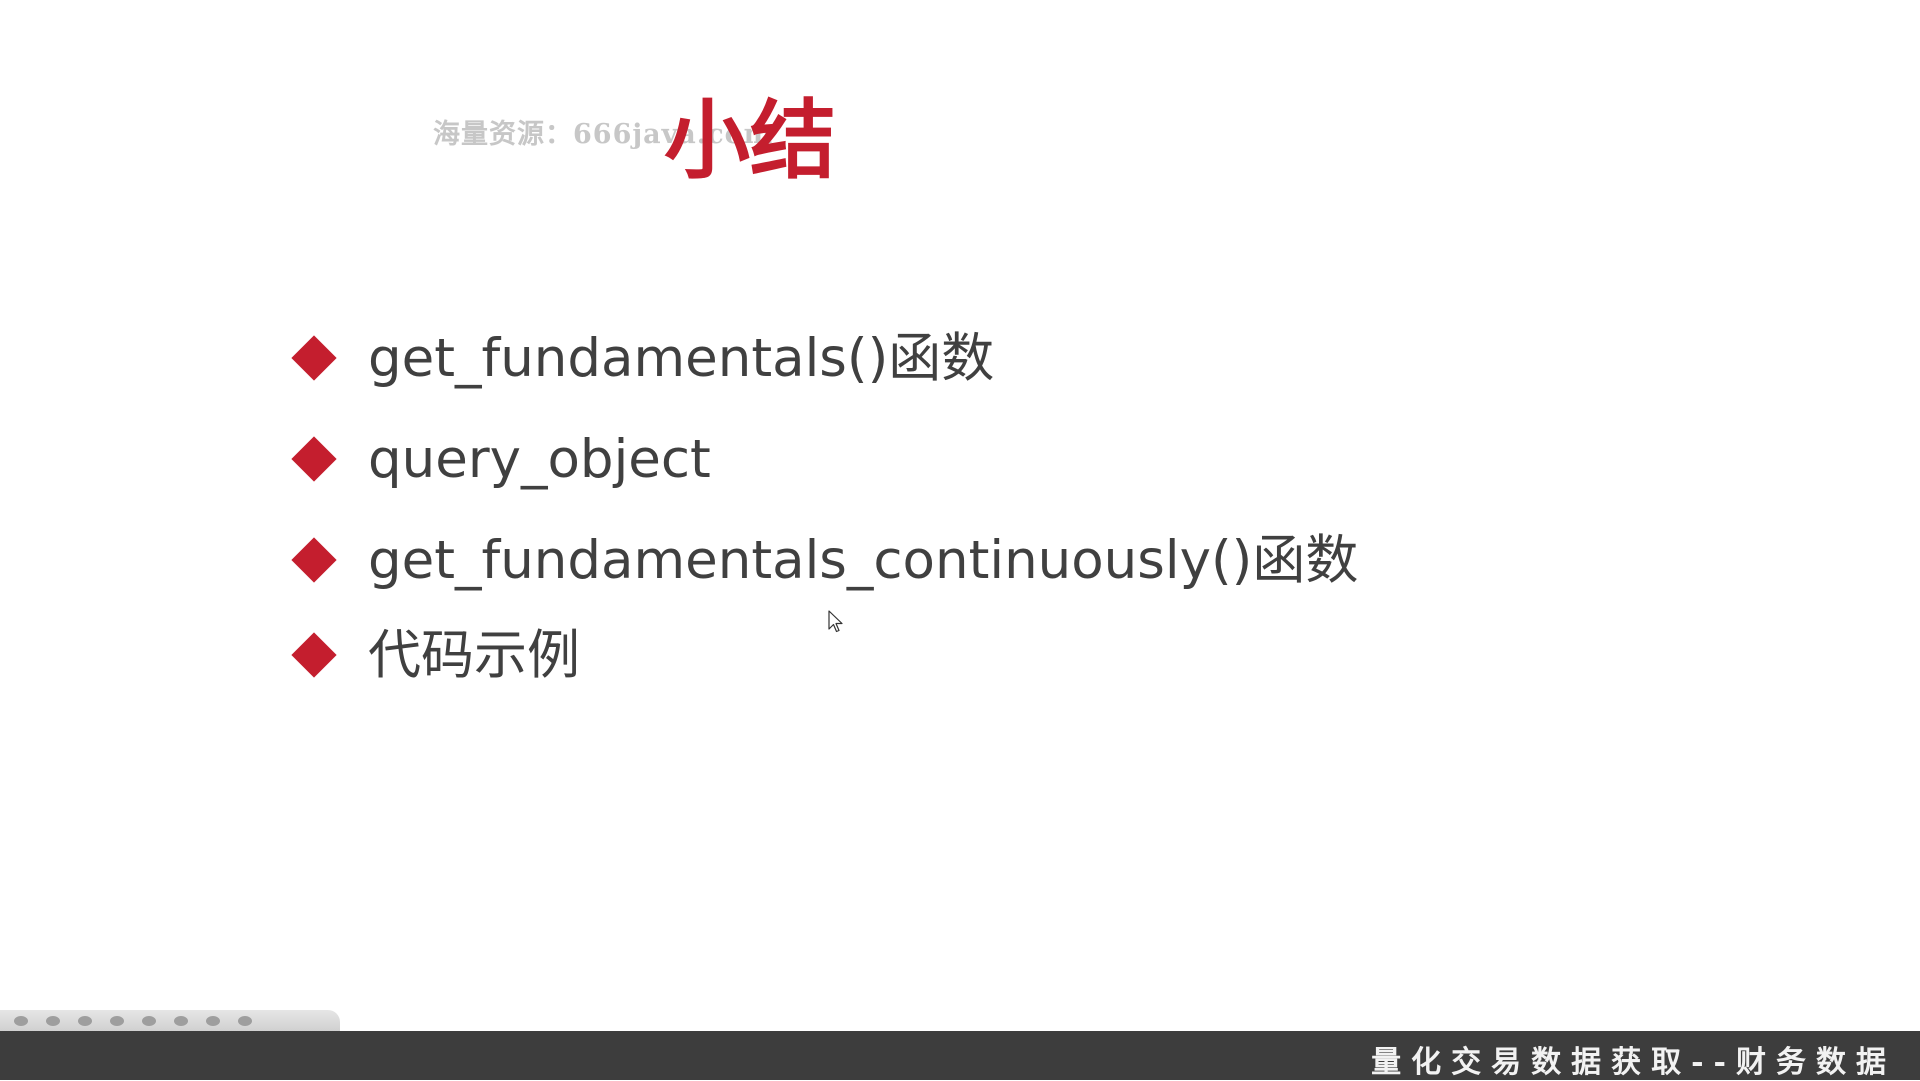 The height and width of the screenshot is (1081, 1920). I want to click on bullet-item: 代码示例, so click(435, 655).